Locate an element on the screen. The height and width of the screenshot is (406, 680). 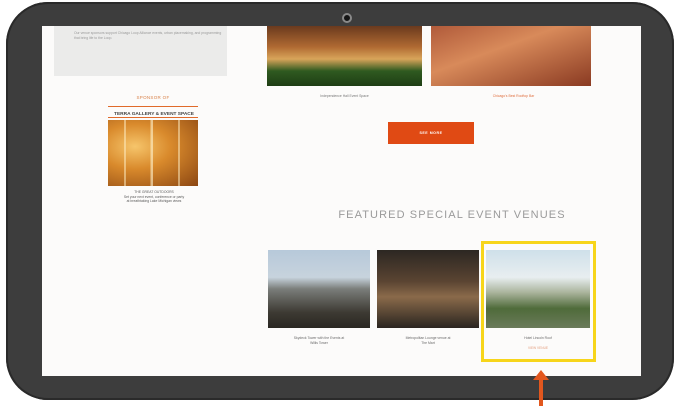
venue-image-independence is located at coordinates (344, 56).